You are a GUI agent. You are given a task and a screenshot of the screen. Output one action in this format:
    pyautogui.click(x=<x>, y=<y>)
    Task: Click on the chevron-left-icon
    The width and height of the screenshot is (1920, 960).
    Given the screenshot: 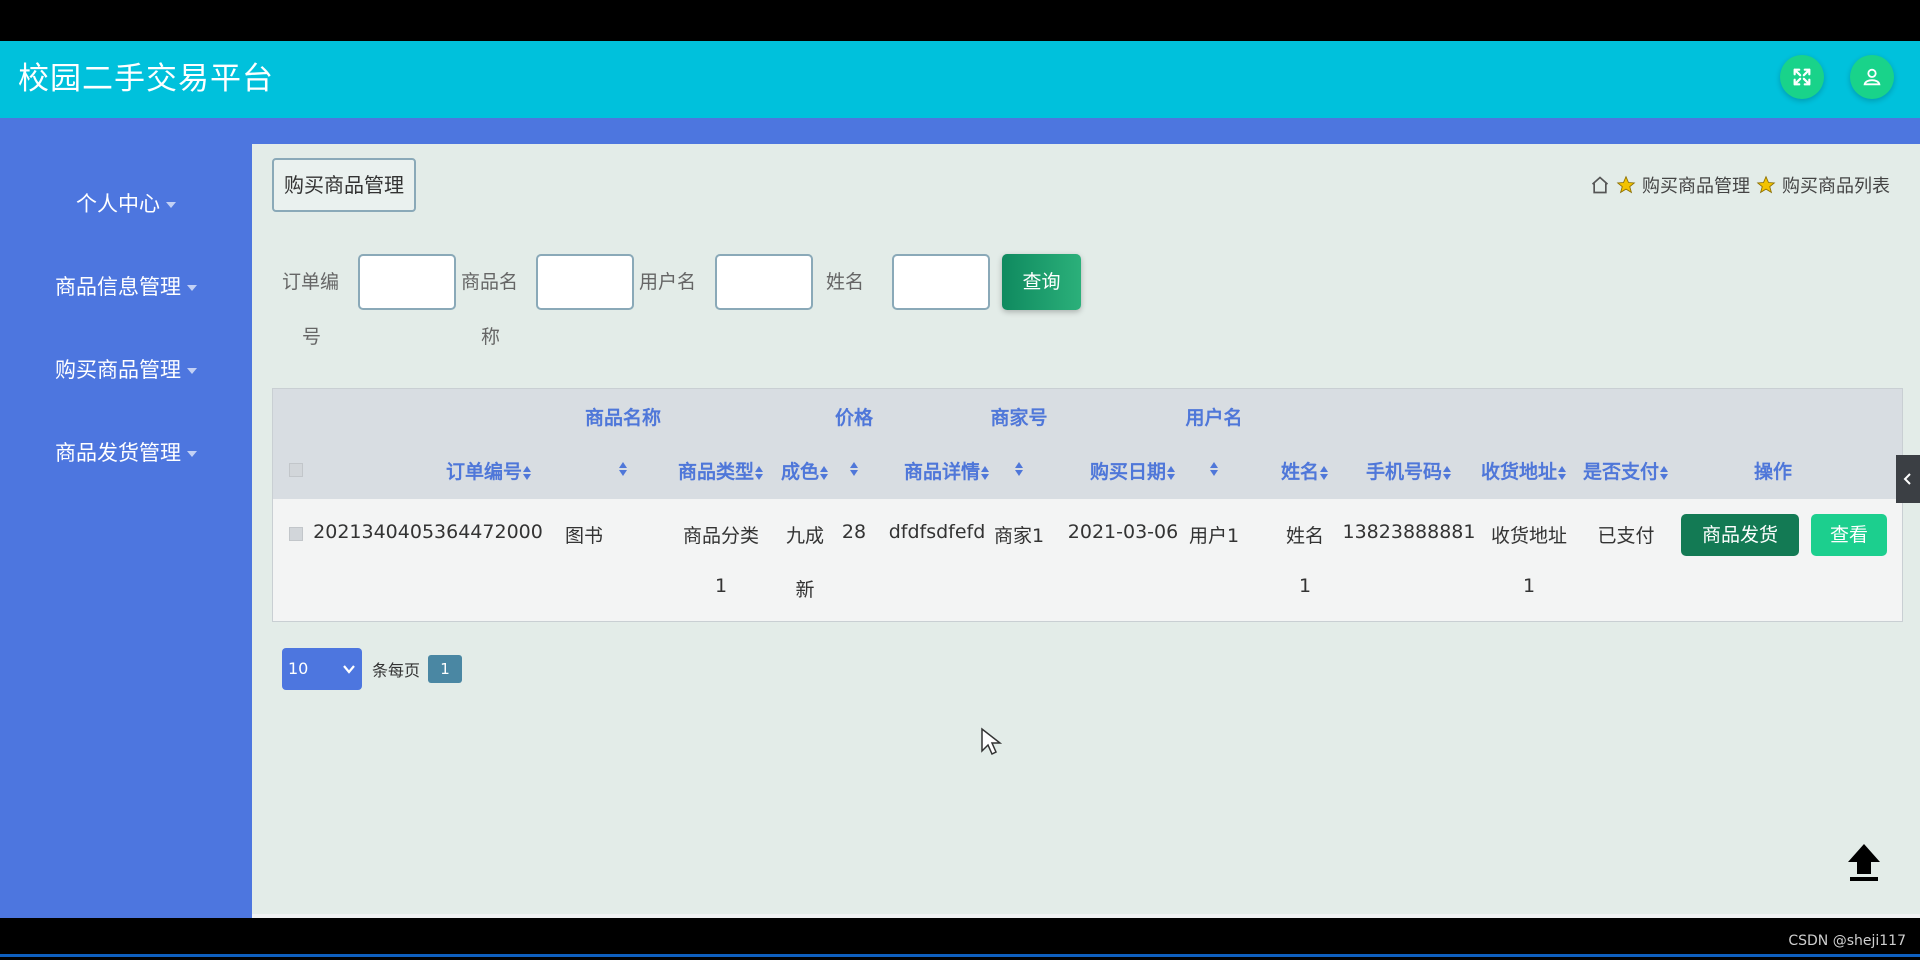 What is the action you would take?
    pyautogui.click(x=1907, y=479)
    